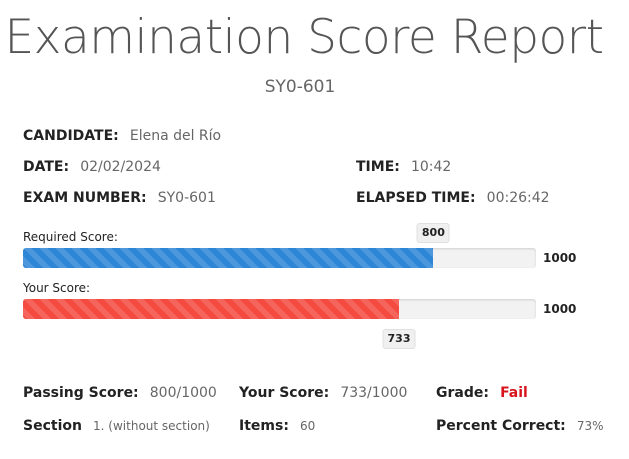 This screenshot has height=459, width=629. What do you see at coordinates (378, 167) in the screenshot?
I see `time-label: TIME:` at bounding box center [378, 167].